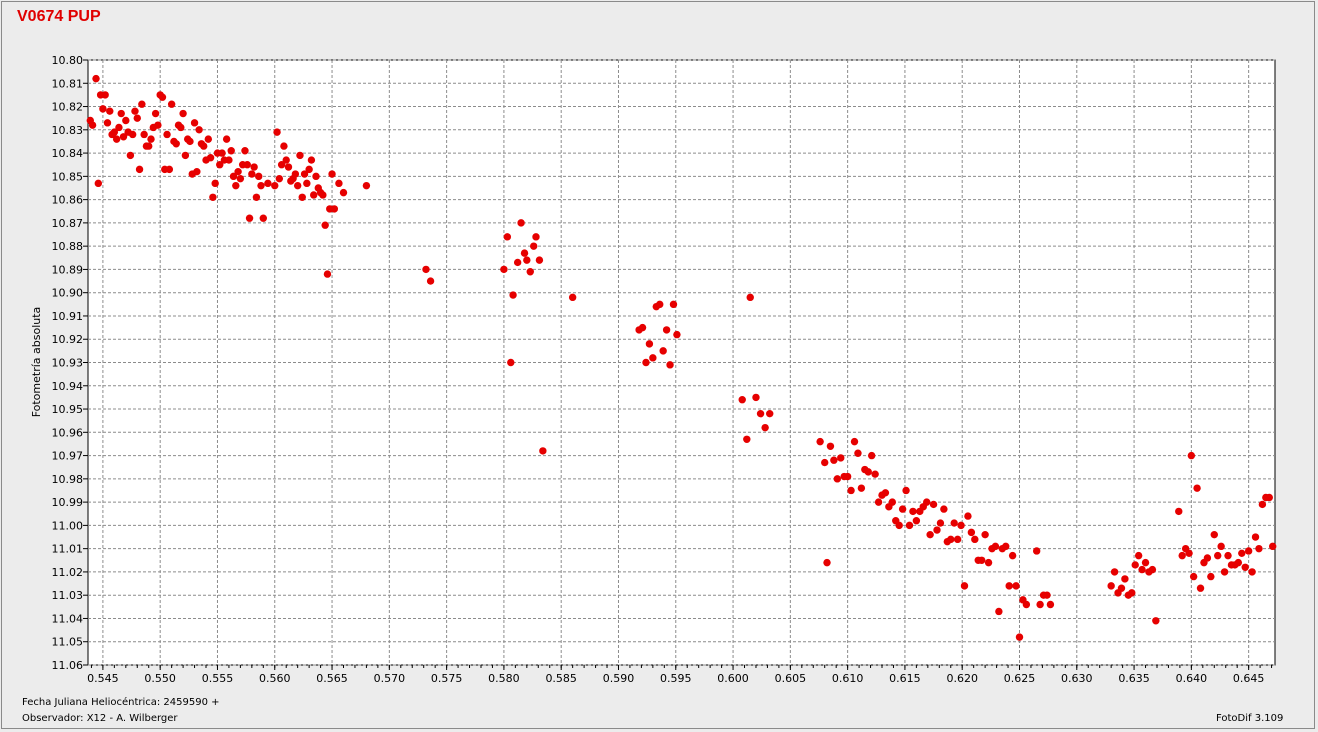 This screenshot has height=732, width=1318. Describe the element at coordinates (36, 362) in the screenshot. I see `y-axis-label: Fotometría absoluta` at that location.